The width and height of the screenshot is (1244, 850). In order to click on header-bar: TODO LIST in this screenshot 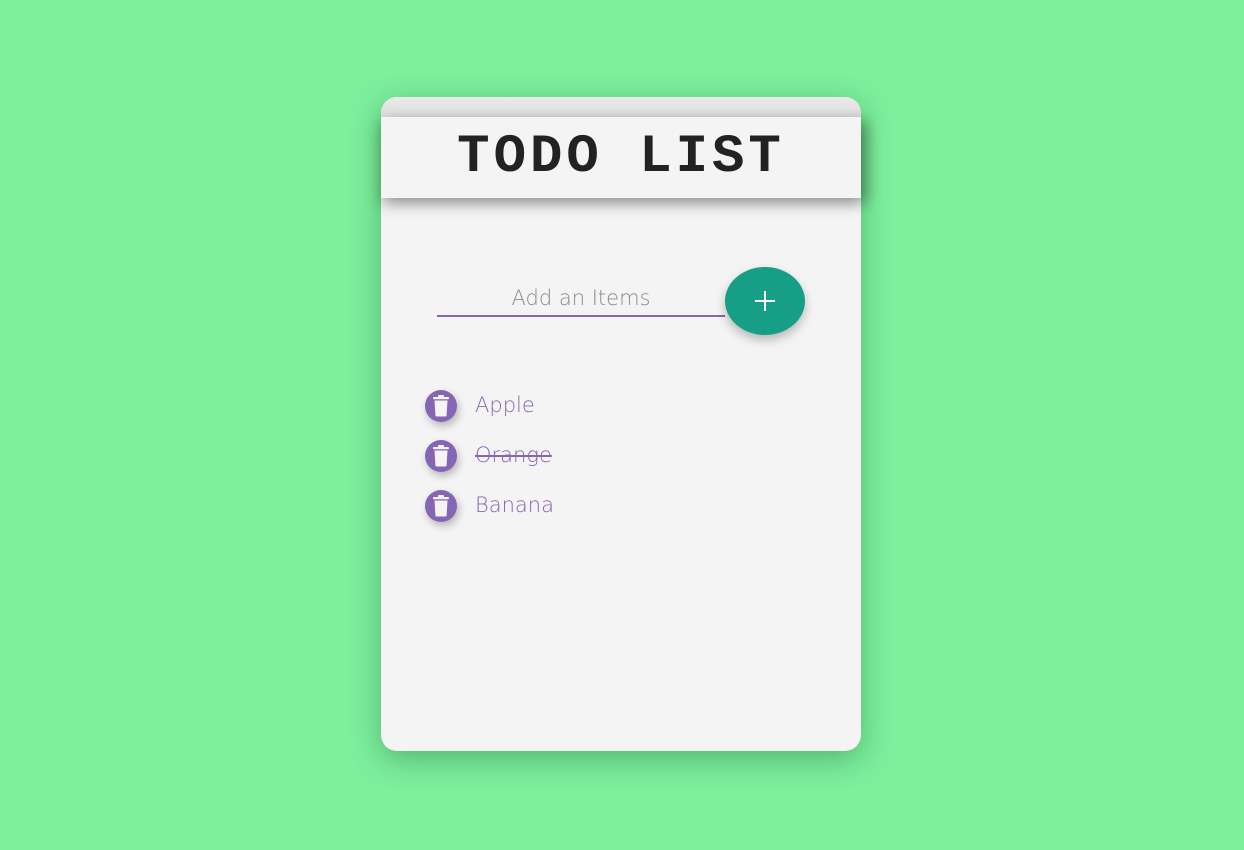, I will do `click(621, 157)`.